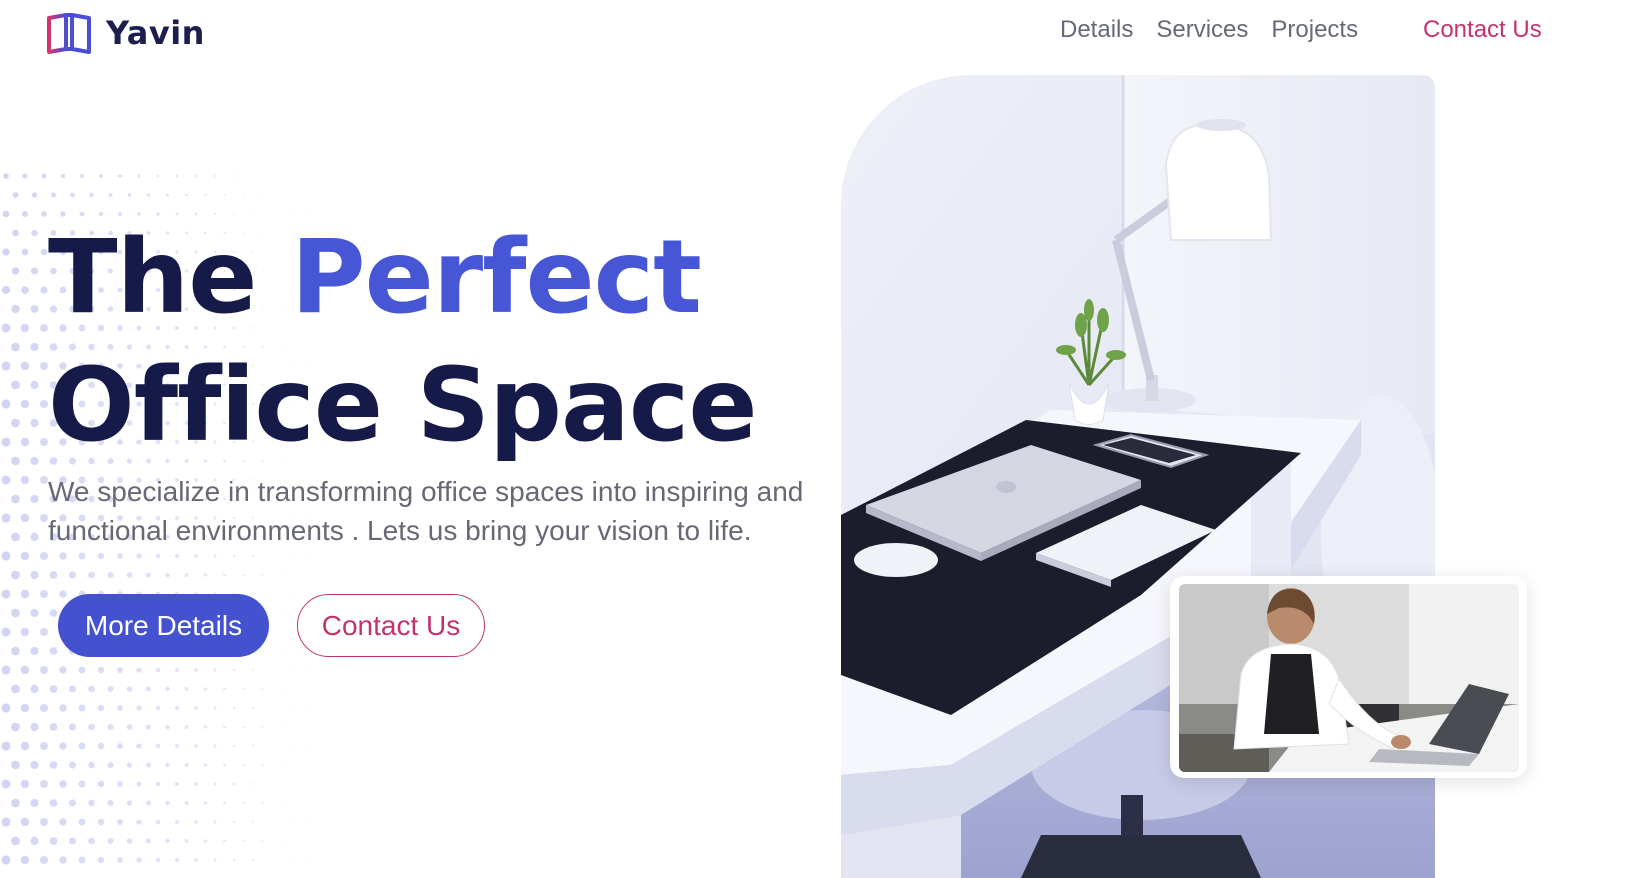 The height and width of the screenshot is (878, 1646). Describe the element at coordinates (403, 342) in the screenshot. I see `hero-title: The Perfect Office Space` at that location.